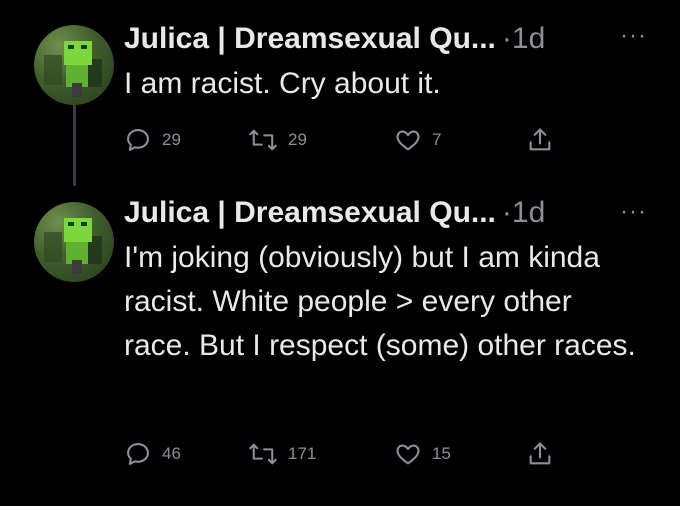 This screenshot has height=506, width=680. I want to click on reply-count: 29, so click(171, 139).